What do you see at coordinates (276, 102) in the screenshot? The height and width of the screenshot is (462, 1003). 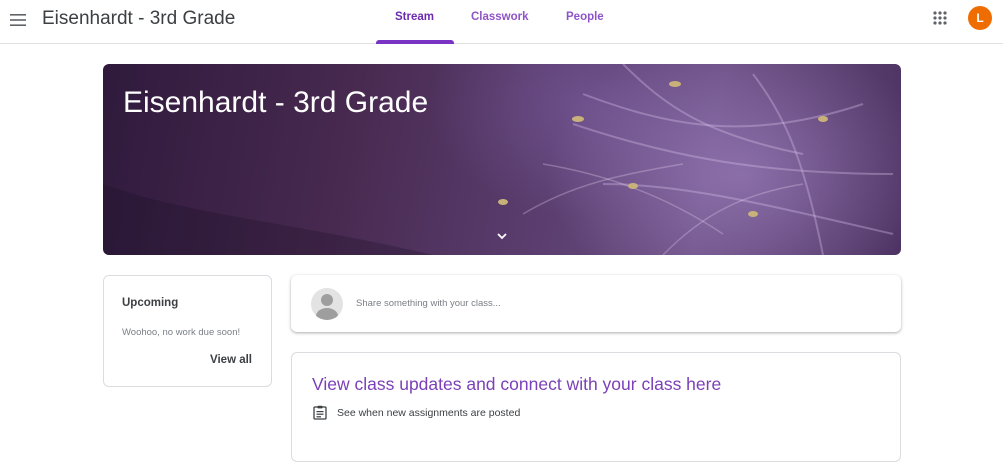 I see `banner-class-title: Eisenhardt - 3rd Grade` at bounding box center [276, 102].